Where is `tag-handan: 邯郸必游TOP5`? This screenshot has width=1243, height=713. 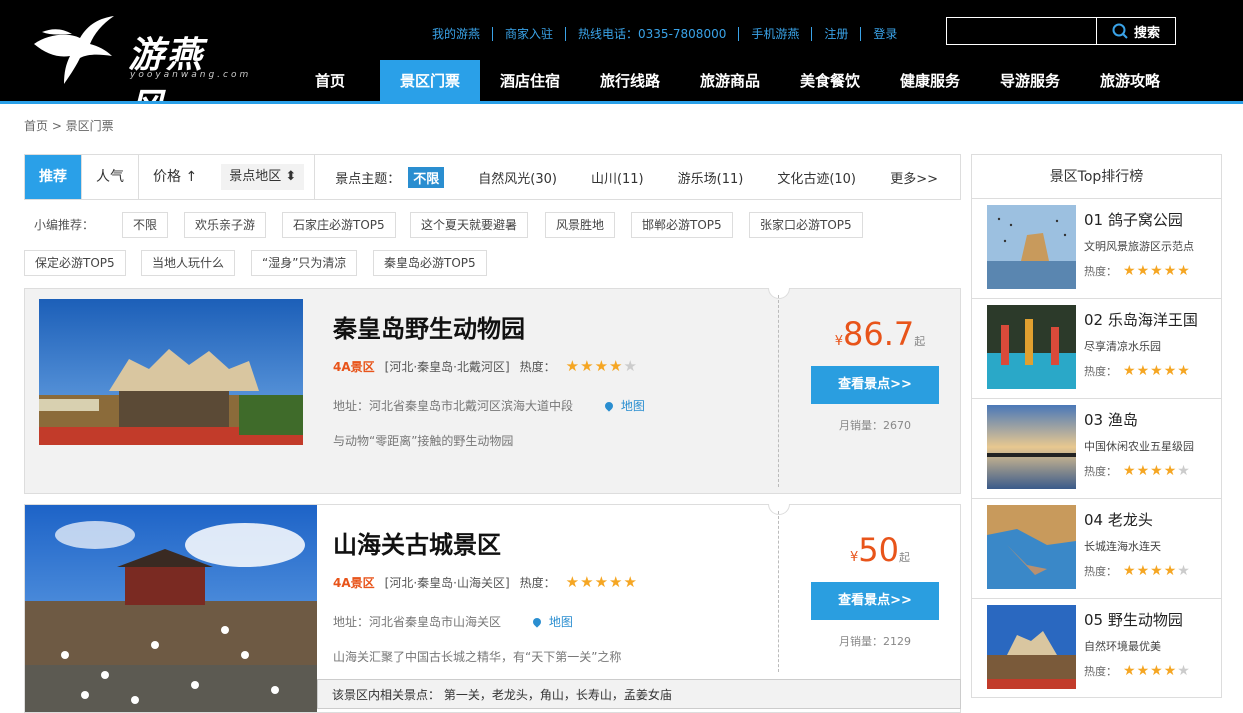
tag-handan: 邯郸必游TOP5 is located at coordinates (682, 225).